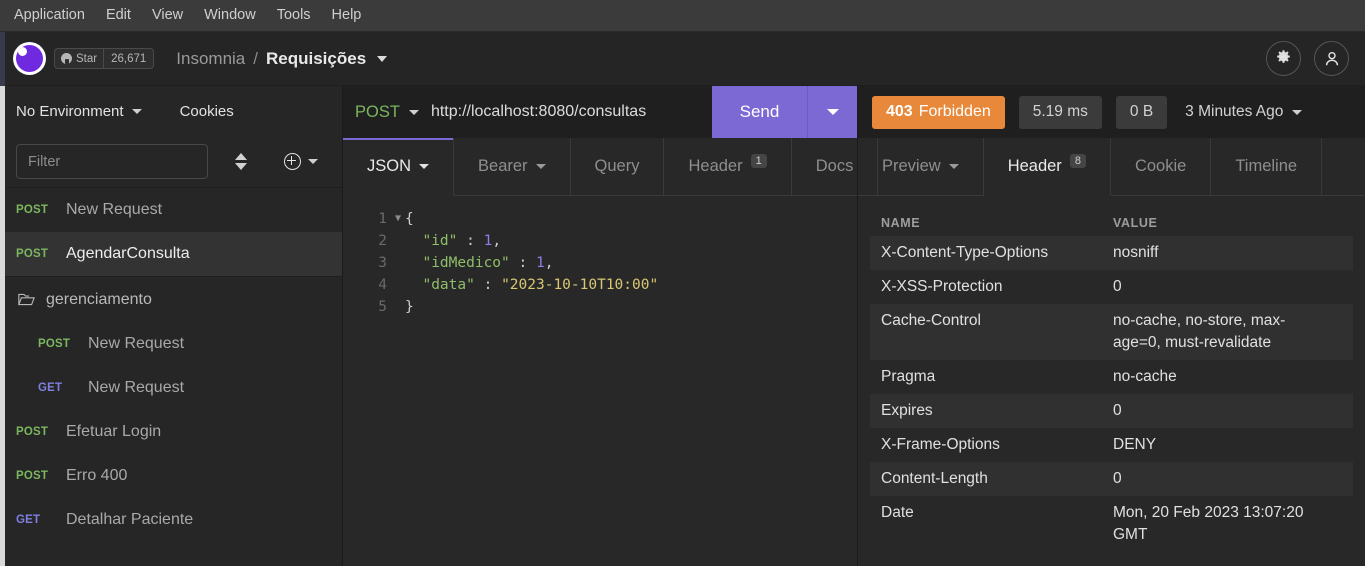 The width and height of the screenshot is (1365, 566). What do you see at coordinates (398, 307) in the screenshot?
I see `fold-toggle-icon` at bounding box center [398, 307].